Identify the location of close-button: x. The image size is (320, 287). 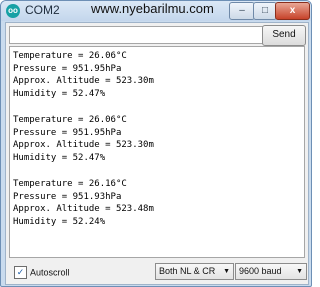
(292, 11).